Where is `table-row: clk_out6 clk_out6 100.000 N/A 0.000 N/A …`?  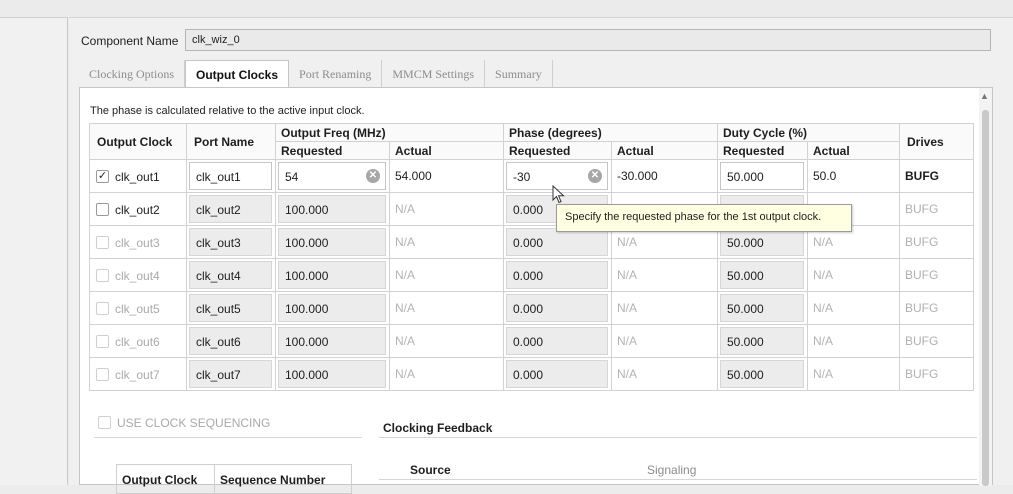
table-row: clk_out6 clk_out6 100.000 N/A 0.000 N/A … is located at coordinates (531, 341).